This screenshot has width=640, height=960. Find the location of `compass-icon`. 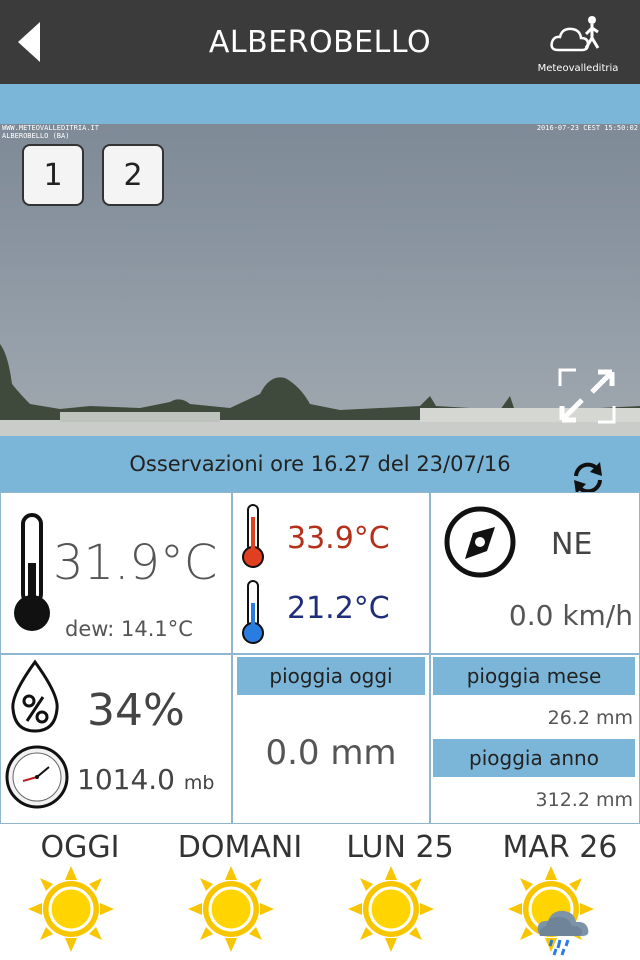

compass-icon is located at coordinates (480, 542).